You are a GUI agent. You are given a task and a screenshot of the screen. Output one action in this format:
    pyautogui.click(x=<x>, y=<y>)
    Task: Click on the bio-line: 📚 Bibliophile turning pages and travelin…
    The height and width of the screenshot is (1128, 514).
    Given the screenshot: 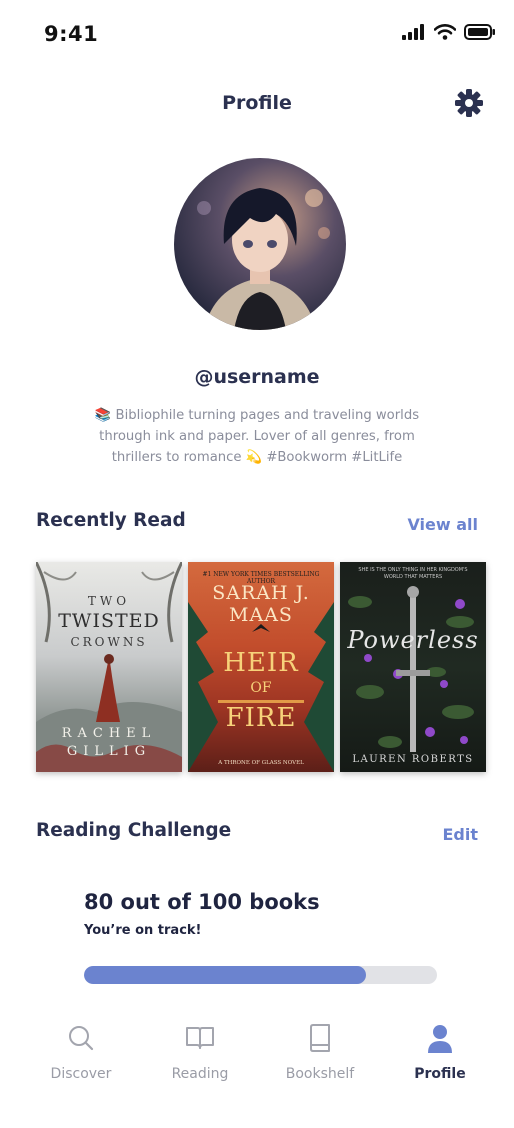 What is the action you would take?
    pyautogui.click(x=257, y=415)
    